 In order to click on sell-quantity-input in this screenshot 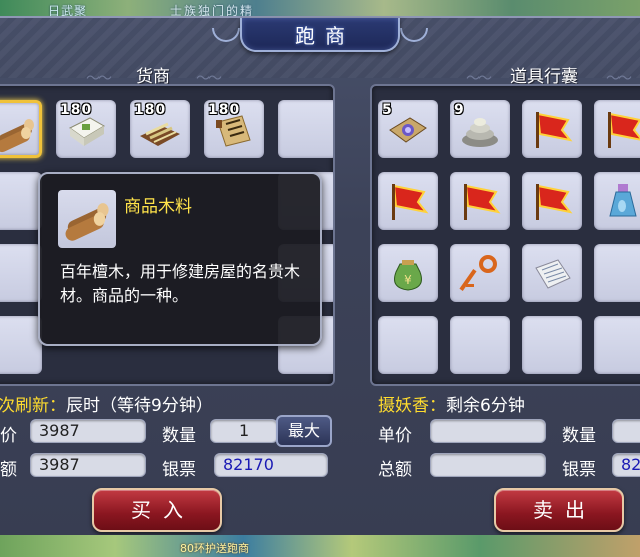, I will do `click(626, 431)`.